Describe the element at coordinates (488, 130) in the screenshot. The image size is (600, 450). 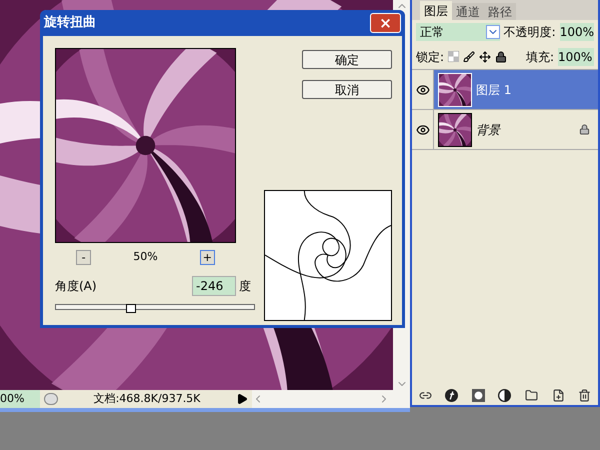
I see `layer-name: 背景` at that location.